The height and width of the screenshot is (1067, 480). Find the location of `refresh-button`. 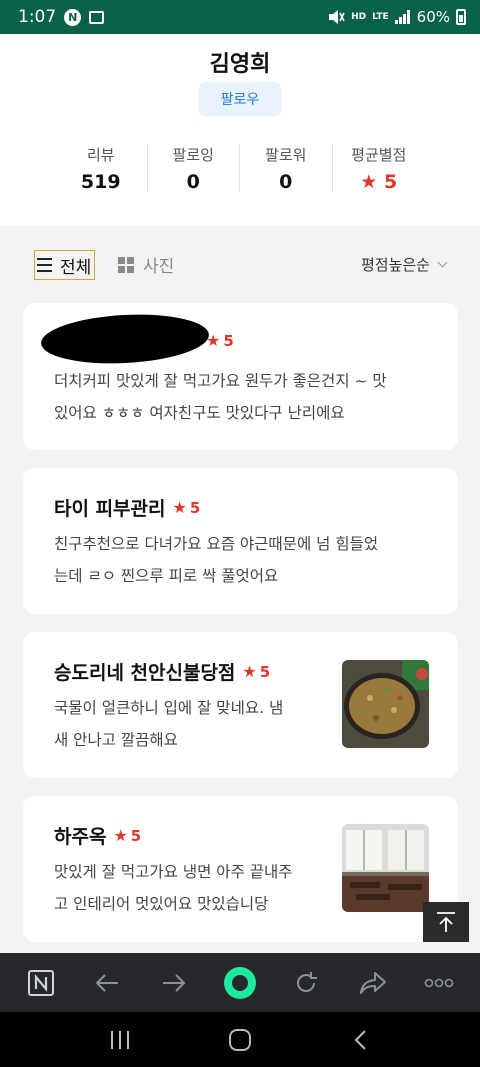

refresh-button is located at coordinates (306, 983).